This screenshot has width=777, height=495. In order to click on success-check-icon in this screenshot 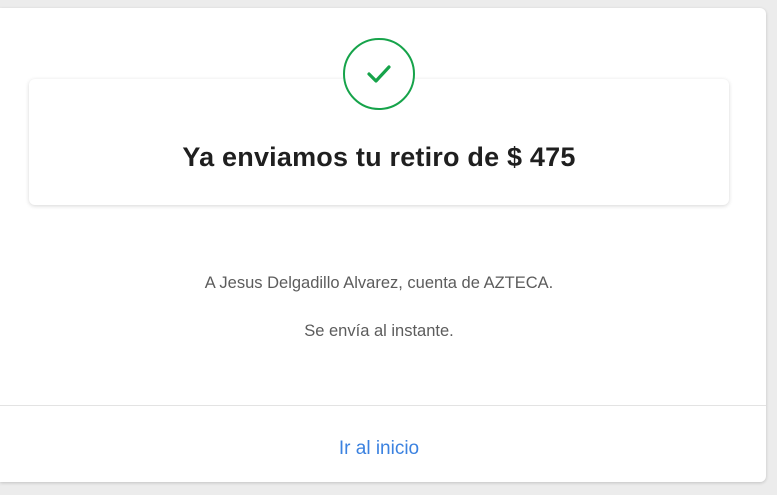, I will do `click(379, 74)`.